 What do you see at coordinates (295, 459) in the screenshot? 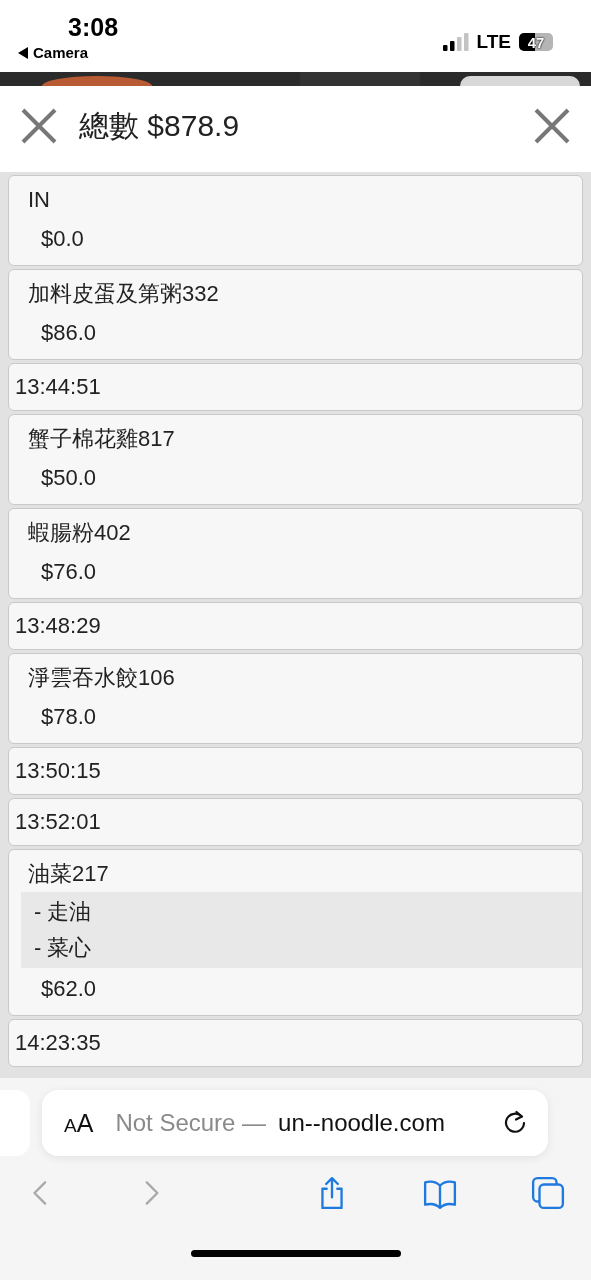
I see `order-item-card: 蟹子棉花雞817 $50.0` at bounding box center [295, 459].